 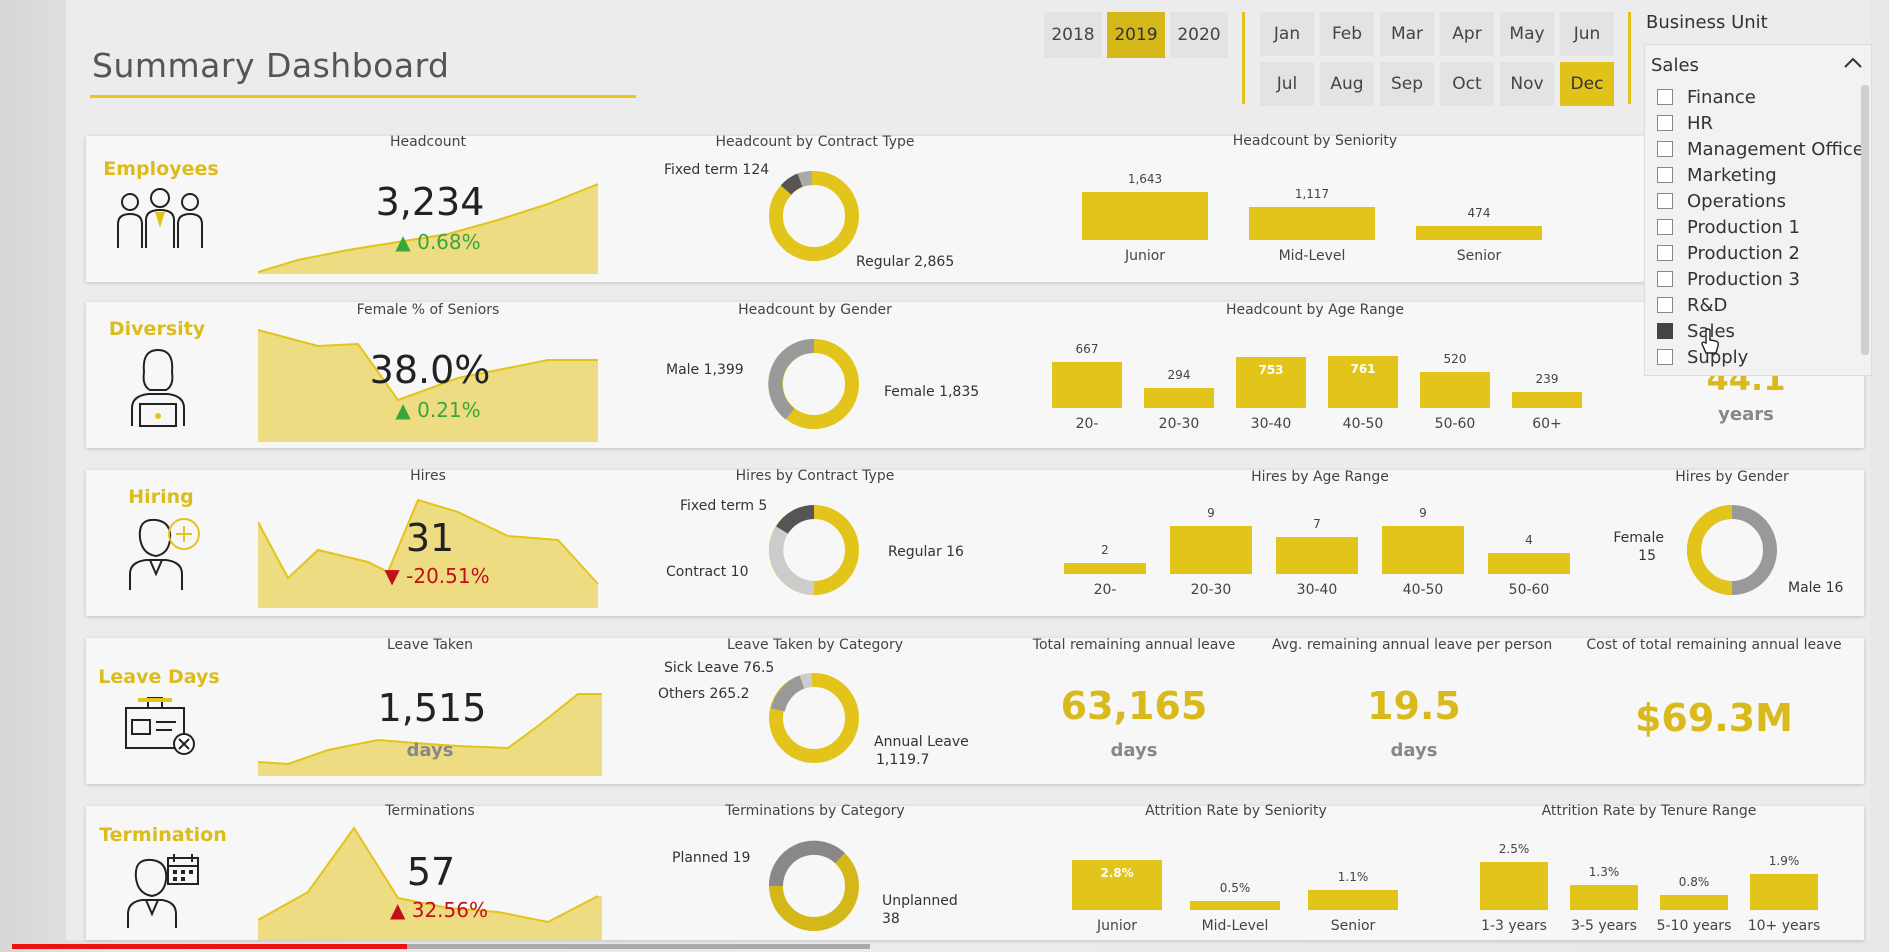 What do you see at coordinates (1145, 256) in the screenshot?
I see `bar-category-label: Junior` at bounding box center [1145, 256].